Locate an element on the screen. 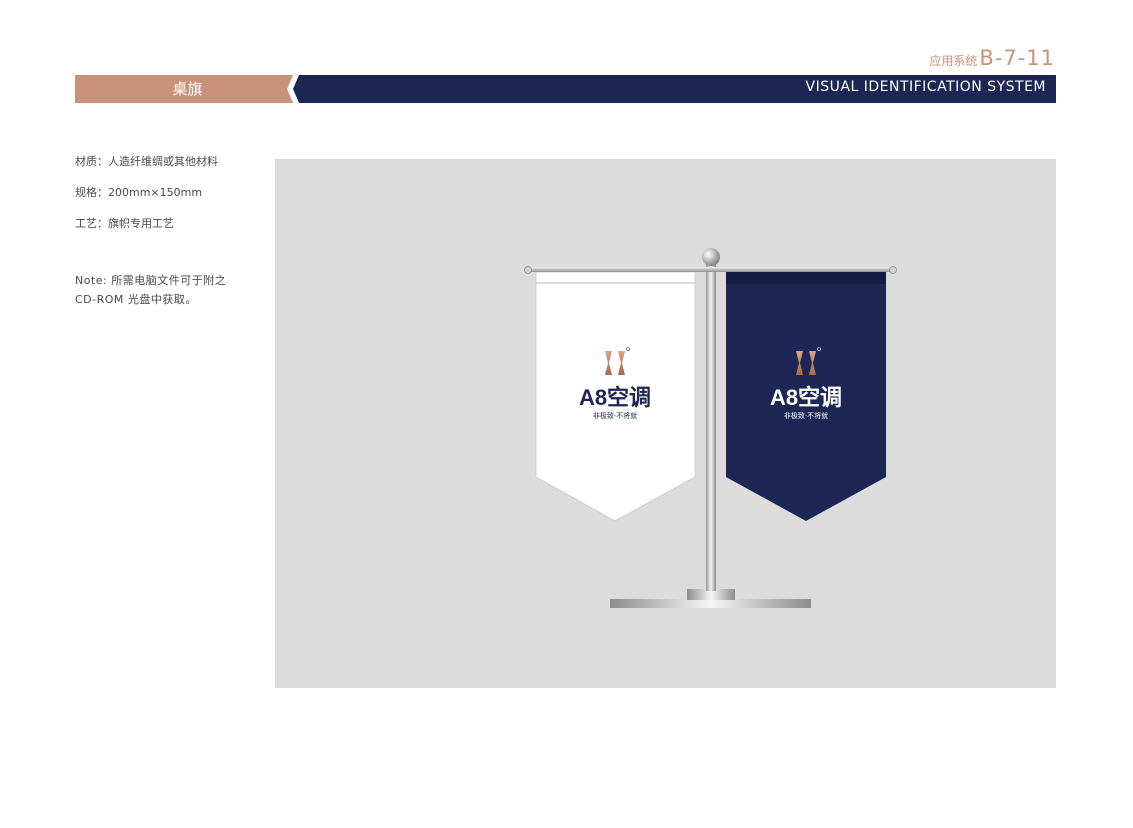 The image size is (1133, 828). note-line-1: Note: 所需电脑文件可于附之 is located at coordinates (151, 280).